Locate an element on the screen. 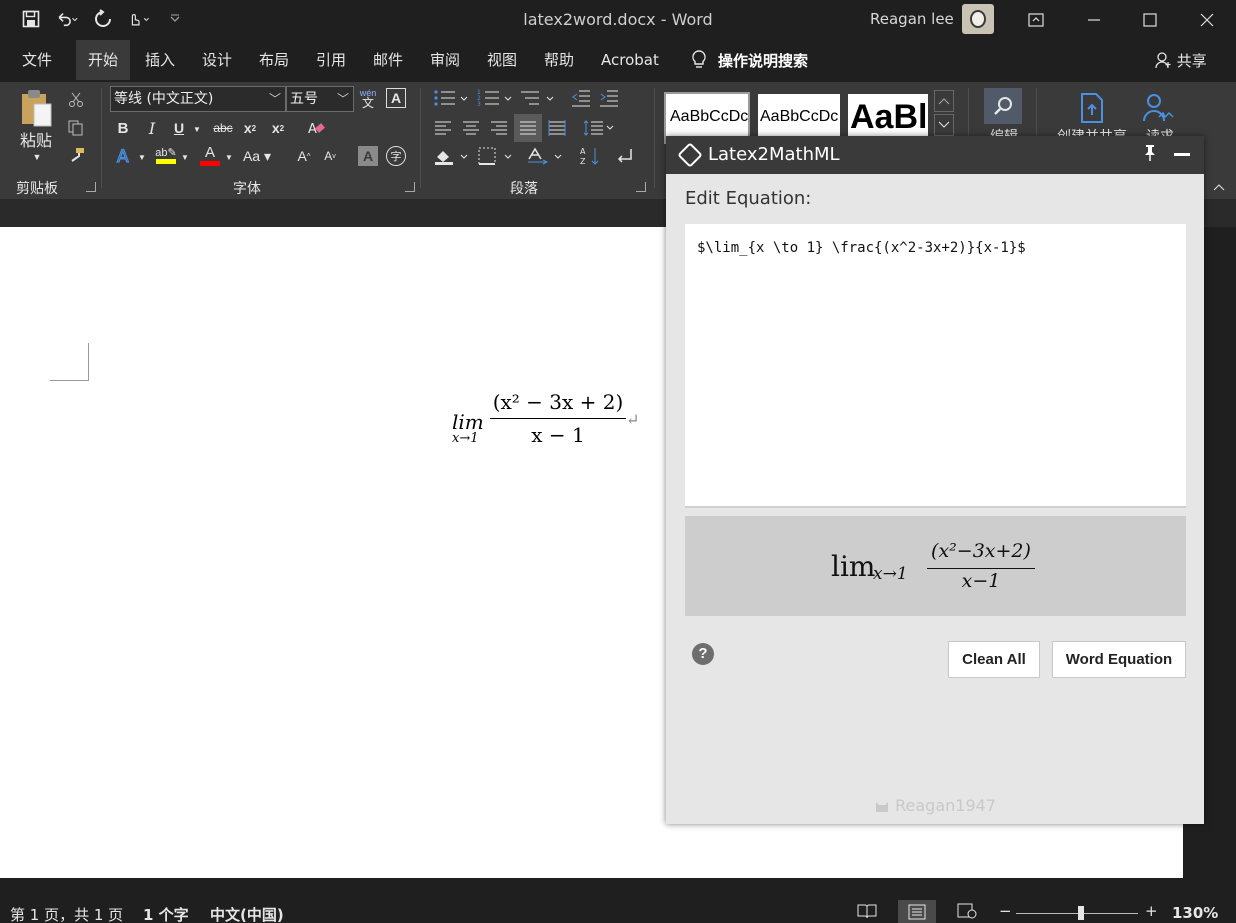 Image resolution: width=1236 pixels, height=923 pixels. status-bar: 第 1 页，共 1 页 1 个字 中文(中国) − + 130% is located at coordinates (618, 900).